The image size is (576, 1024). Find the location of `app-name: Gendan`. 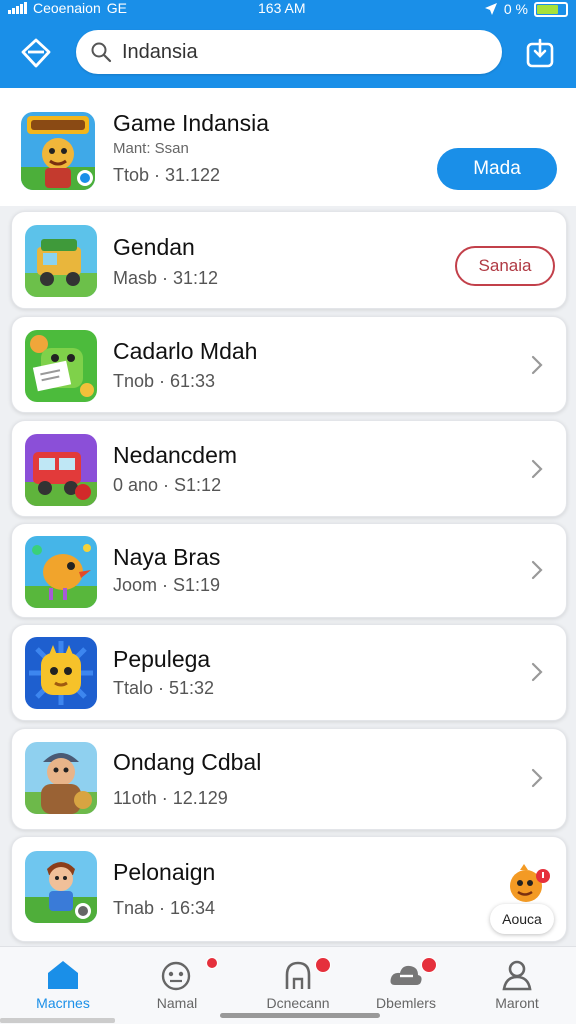

app-name: Gendan is located at coordinates (154, 247).